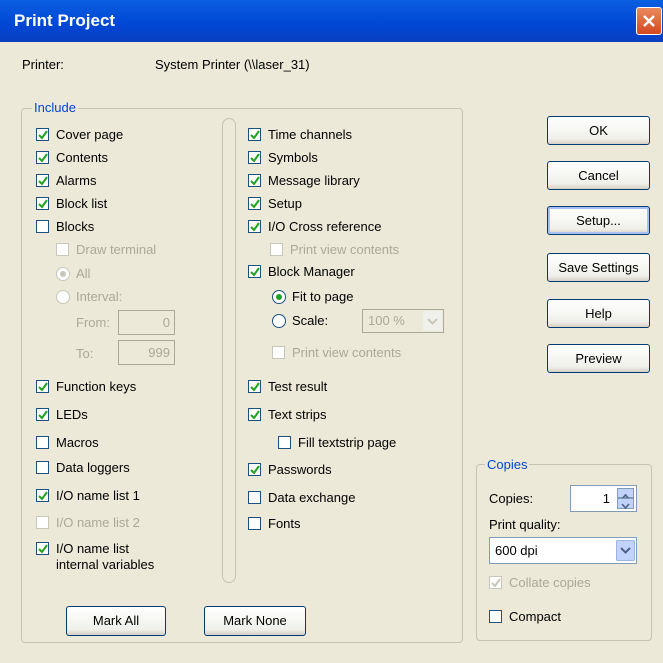  I want to click on all-label: All, so click(83, 273).